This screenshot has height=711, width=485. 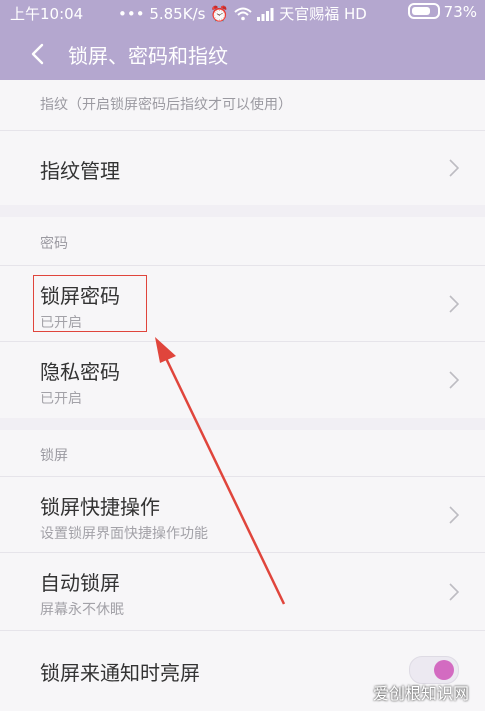 I want to click on status-indicators: ••• 5.85K/s ⏰ 天官赐福 HD, so click(x=242, y=13).